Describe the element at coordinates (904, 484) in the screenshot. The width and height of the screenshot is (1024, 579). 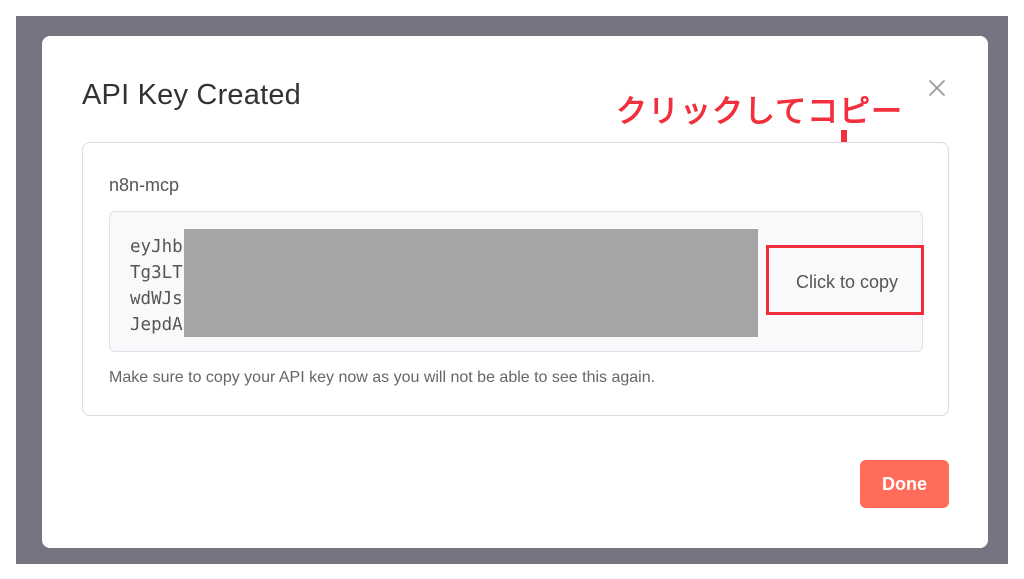
I see `done-button: Done` at that location.